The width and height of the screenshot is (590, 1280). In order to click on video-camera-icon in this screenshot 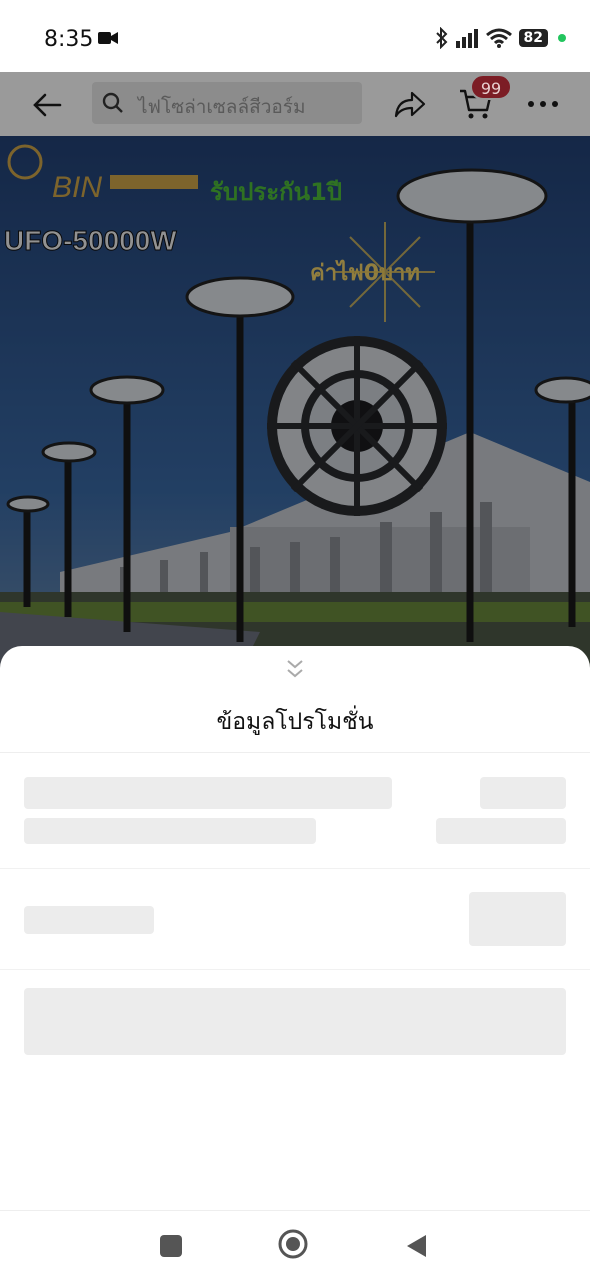, I will do `click(108, 38)`.